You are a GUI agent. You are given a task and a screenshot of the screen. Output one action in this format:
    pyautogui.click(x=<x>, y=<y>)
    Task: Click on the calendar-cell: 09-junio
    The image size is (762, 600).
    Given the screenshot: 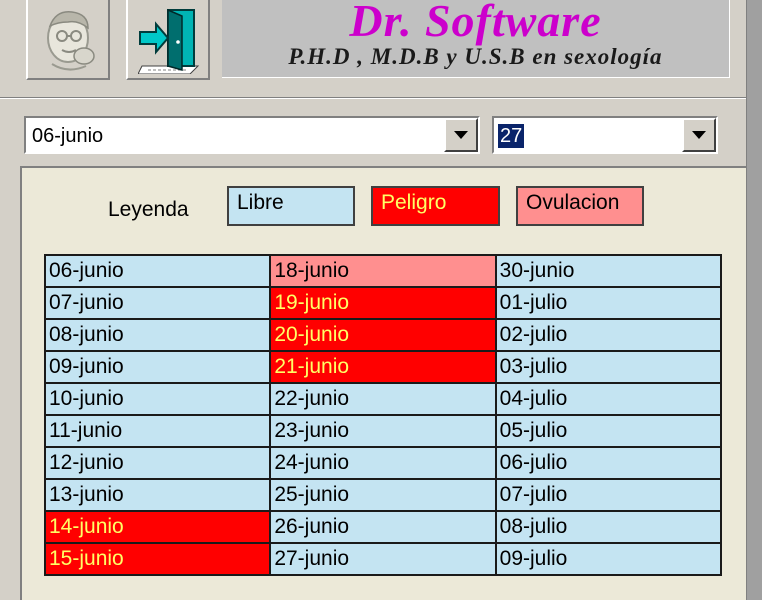 What is the action you would take?
    pyautogui.click(x=157, y=367)
    